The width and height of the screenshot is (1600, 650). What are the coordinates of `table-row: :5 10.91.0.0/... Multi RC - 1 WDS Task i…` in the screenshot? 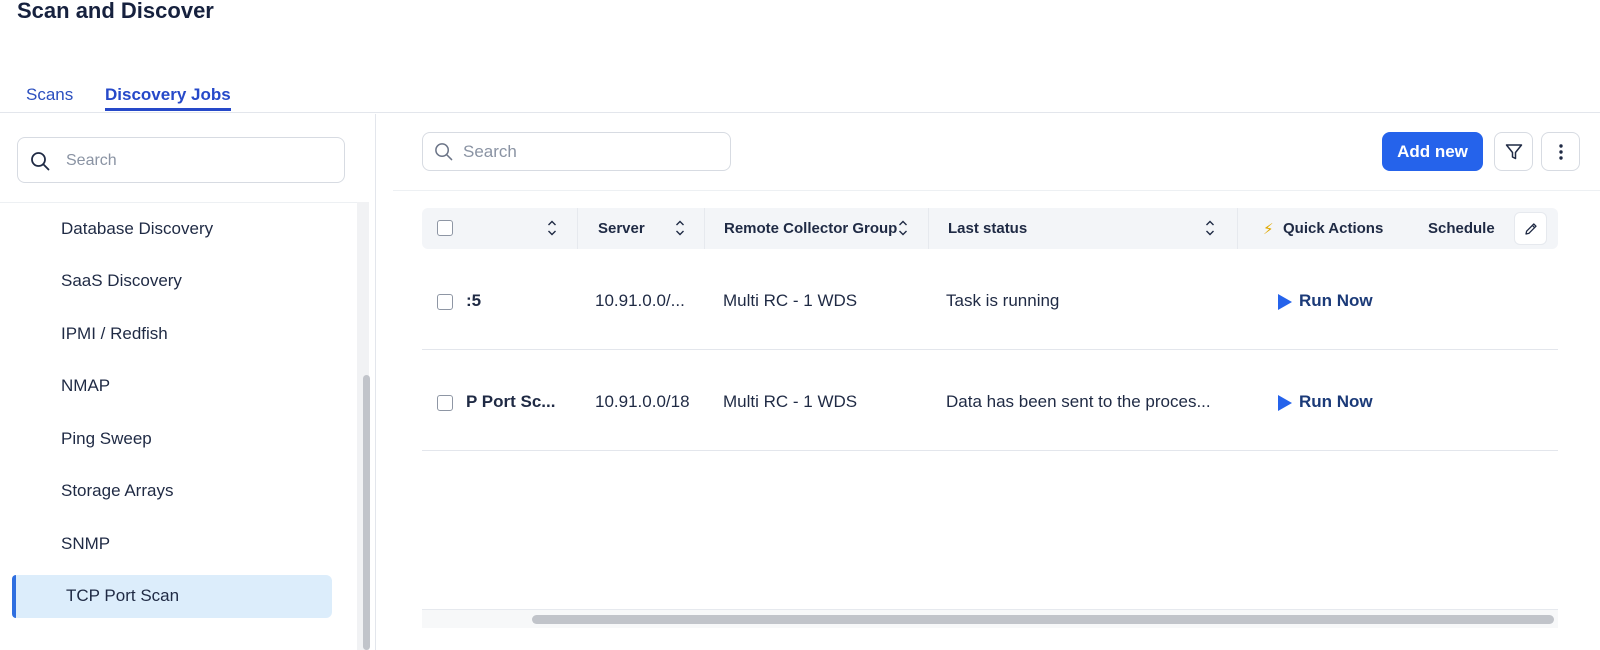 It's located at (990, 299).